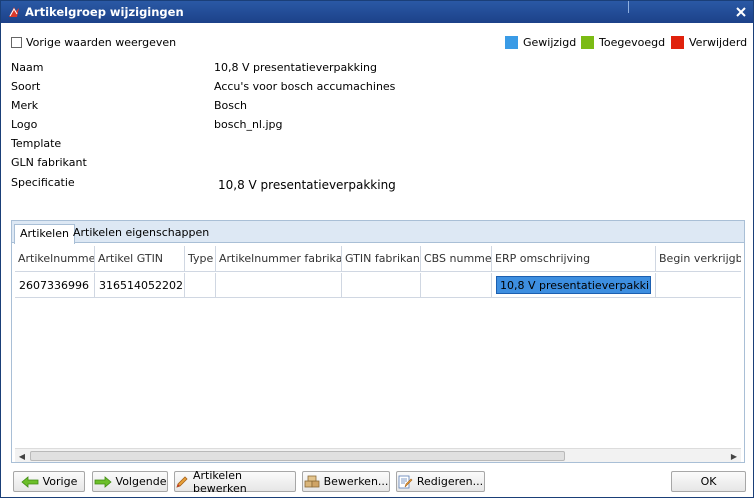  I want to click on arrow-right-icon, so click(103, 481).